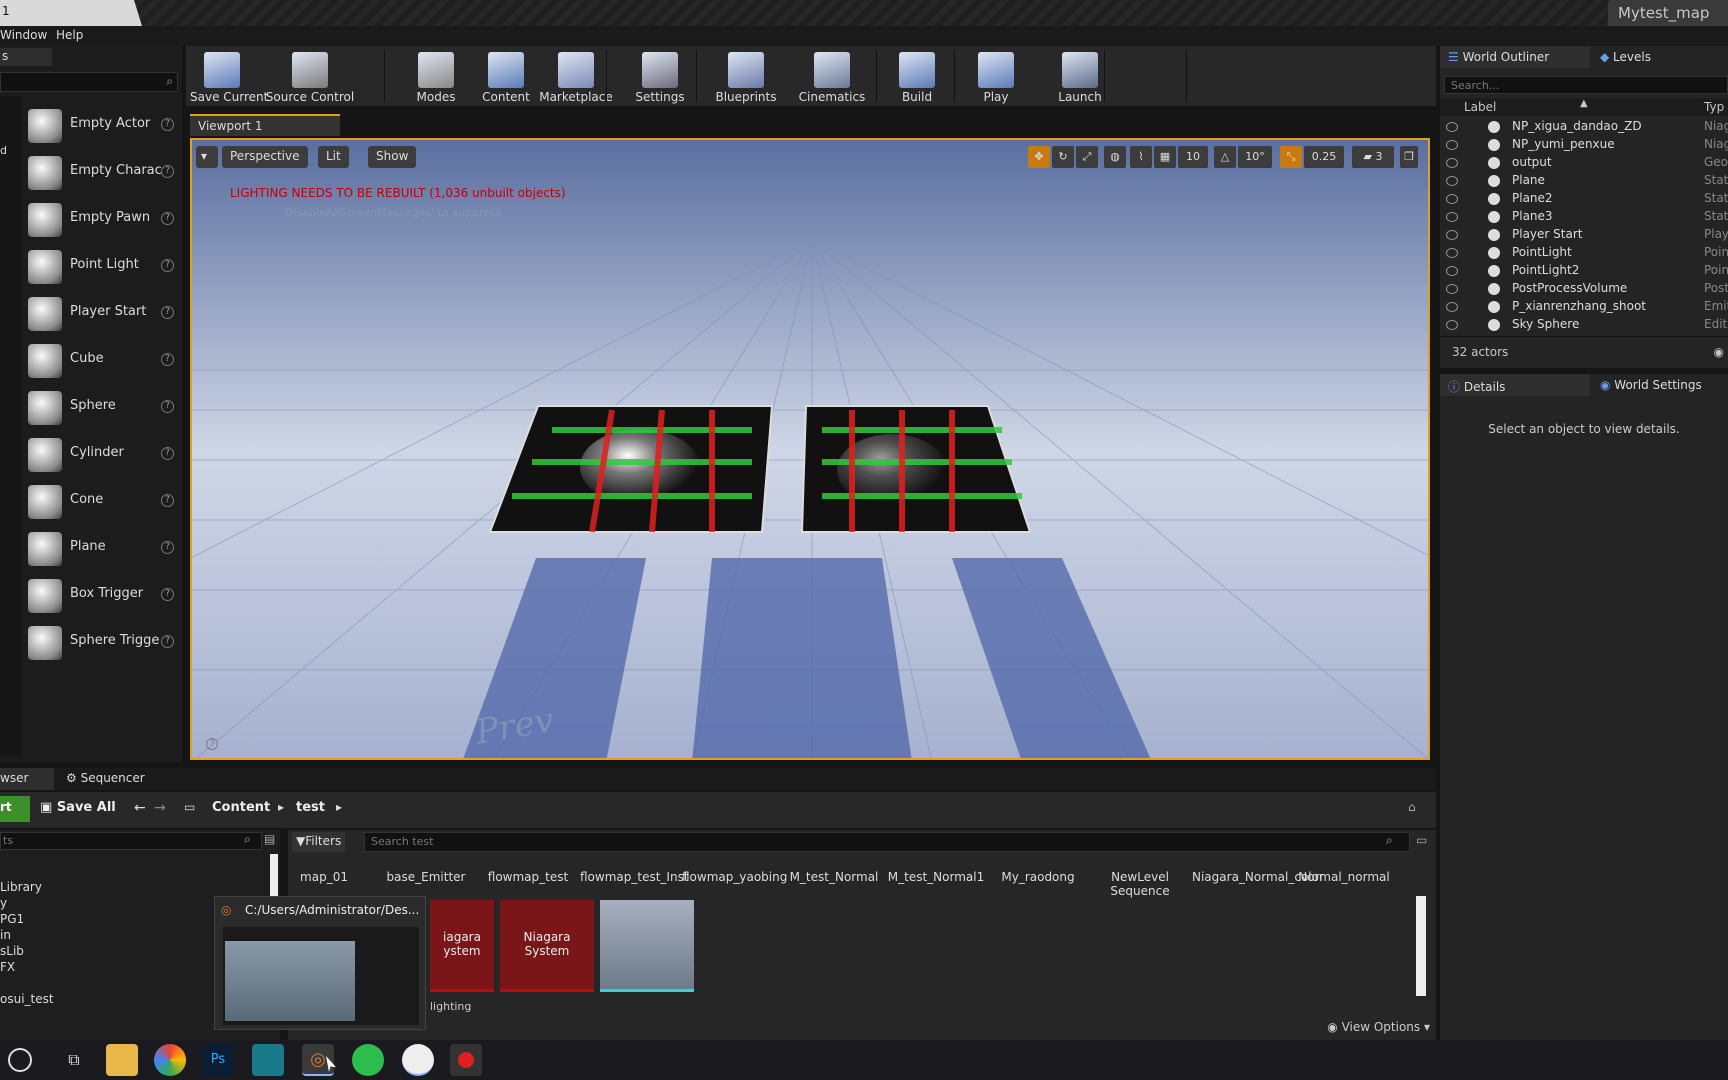 The image size is (1728, 1080). What do you see at coordinates (1378, 1027) in the screenshot?
I see `view-options-button: ◉ View Options ▾` at bounding box center [1378, 1027].